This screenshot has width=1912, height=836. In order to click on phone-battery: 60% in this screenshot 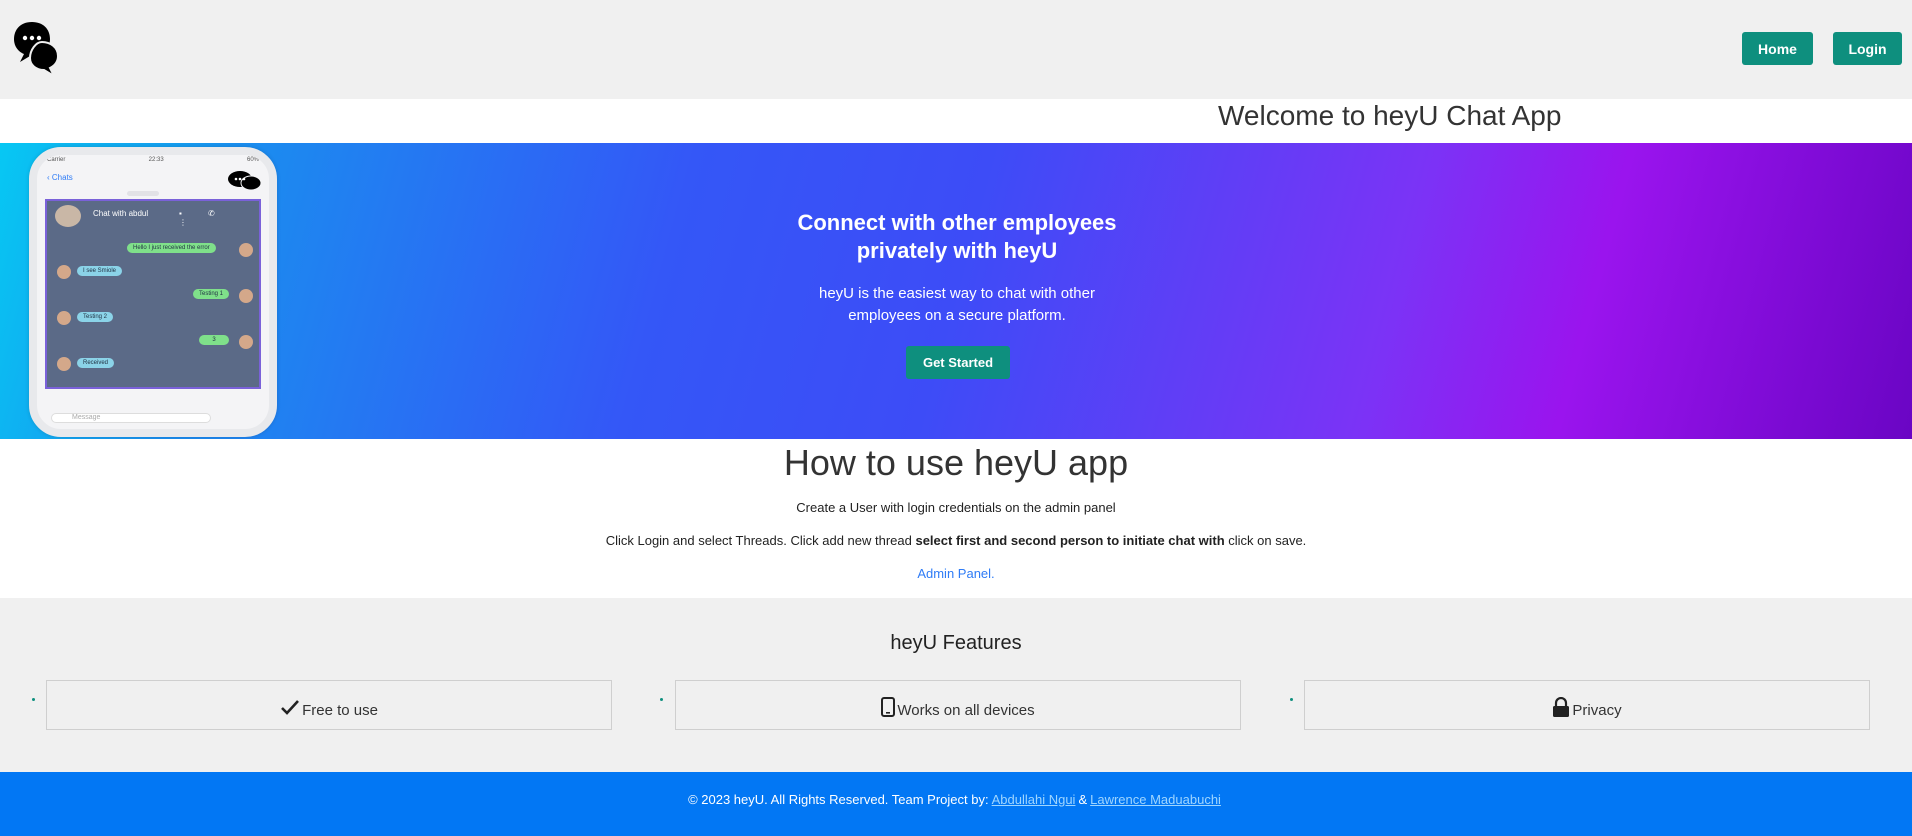, I will do `click(252, 160)`.